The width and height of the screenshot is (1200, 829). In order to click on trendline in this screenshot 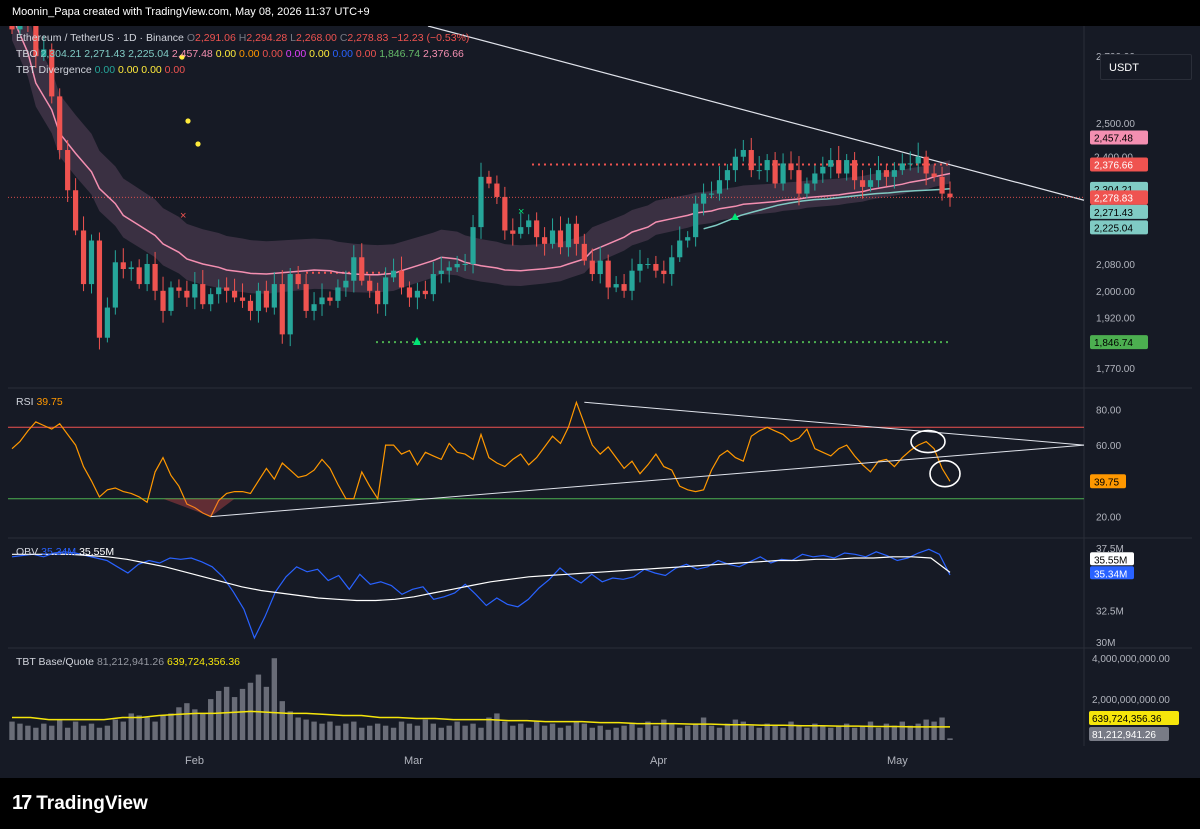, I will do `click(756, 113)`.